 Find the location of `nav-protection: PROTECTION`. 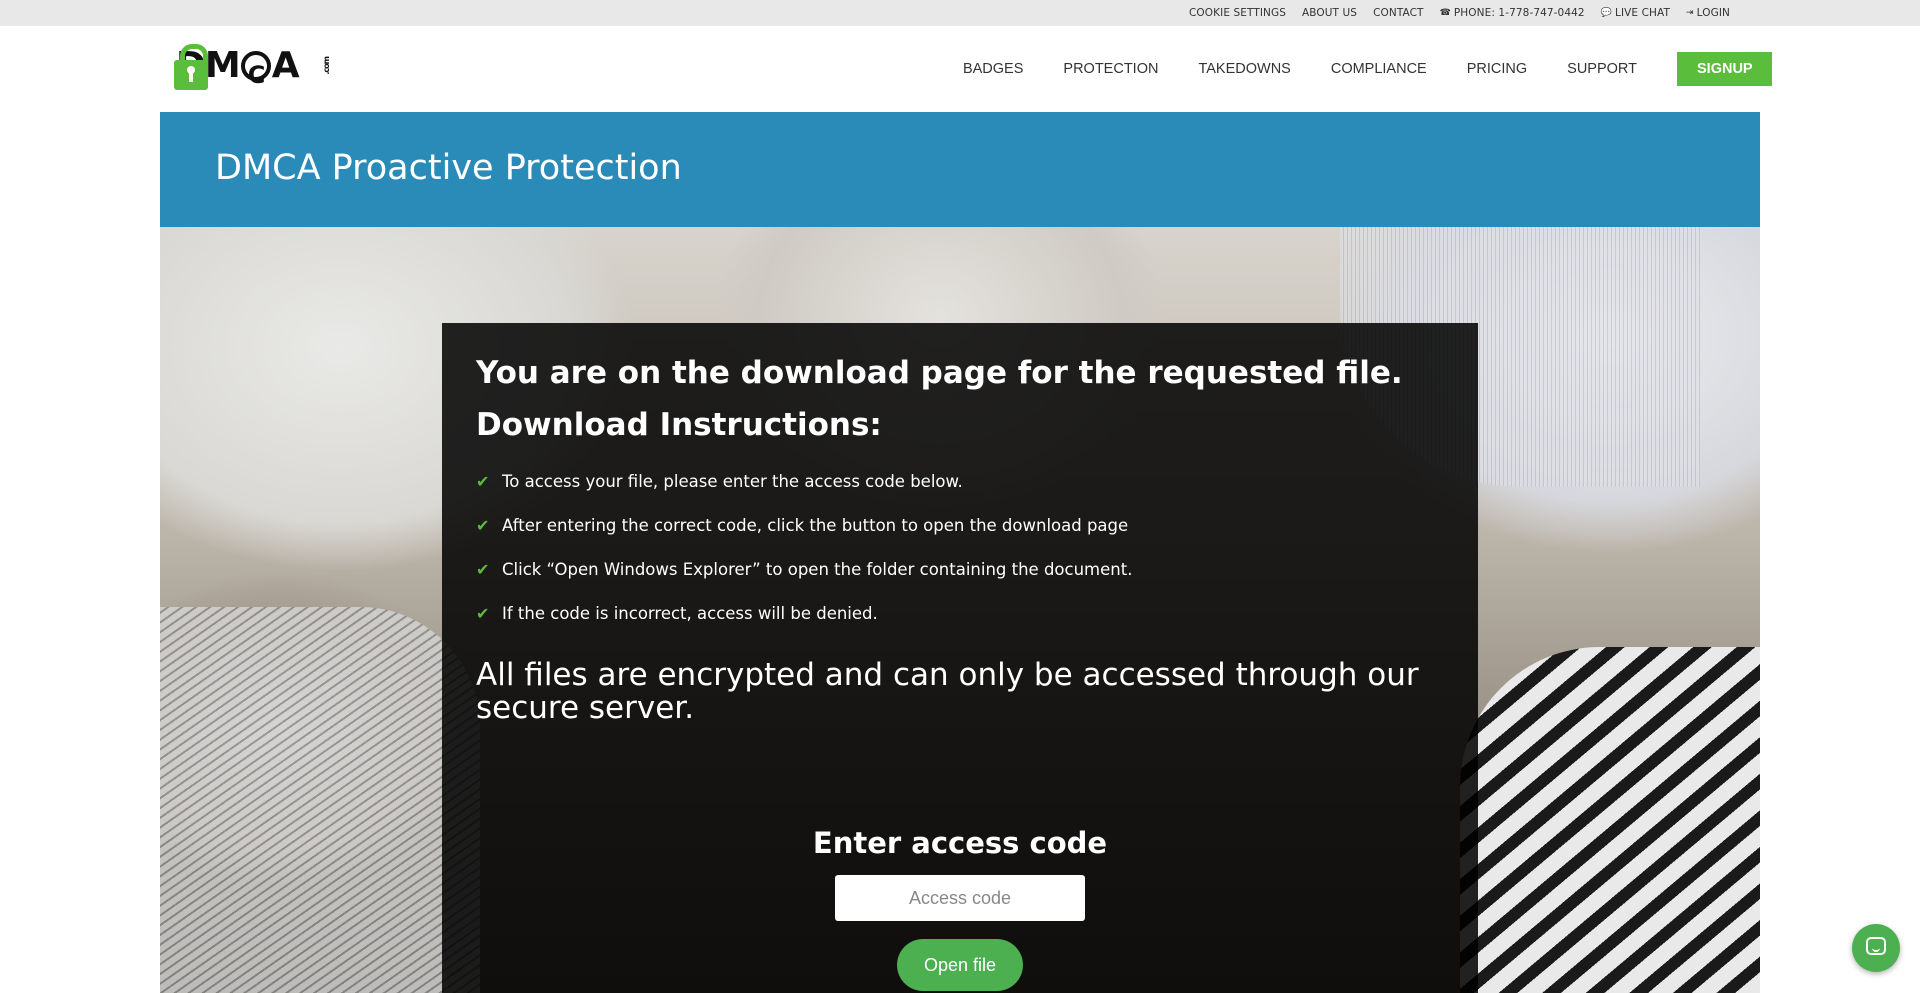

nav-protection: PROTECTION is located at coordinates (1110, 69).